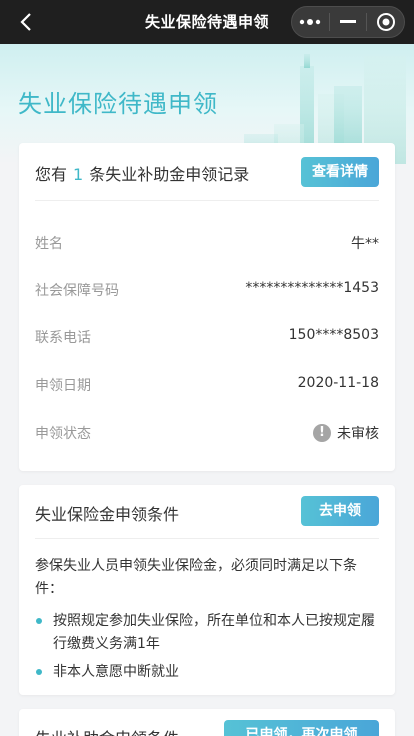 Image resolution: width=414 pixels, height=736 pixels. I want to click on field-value: 2020-11-18, so click(338, 383).